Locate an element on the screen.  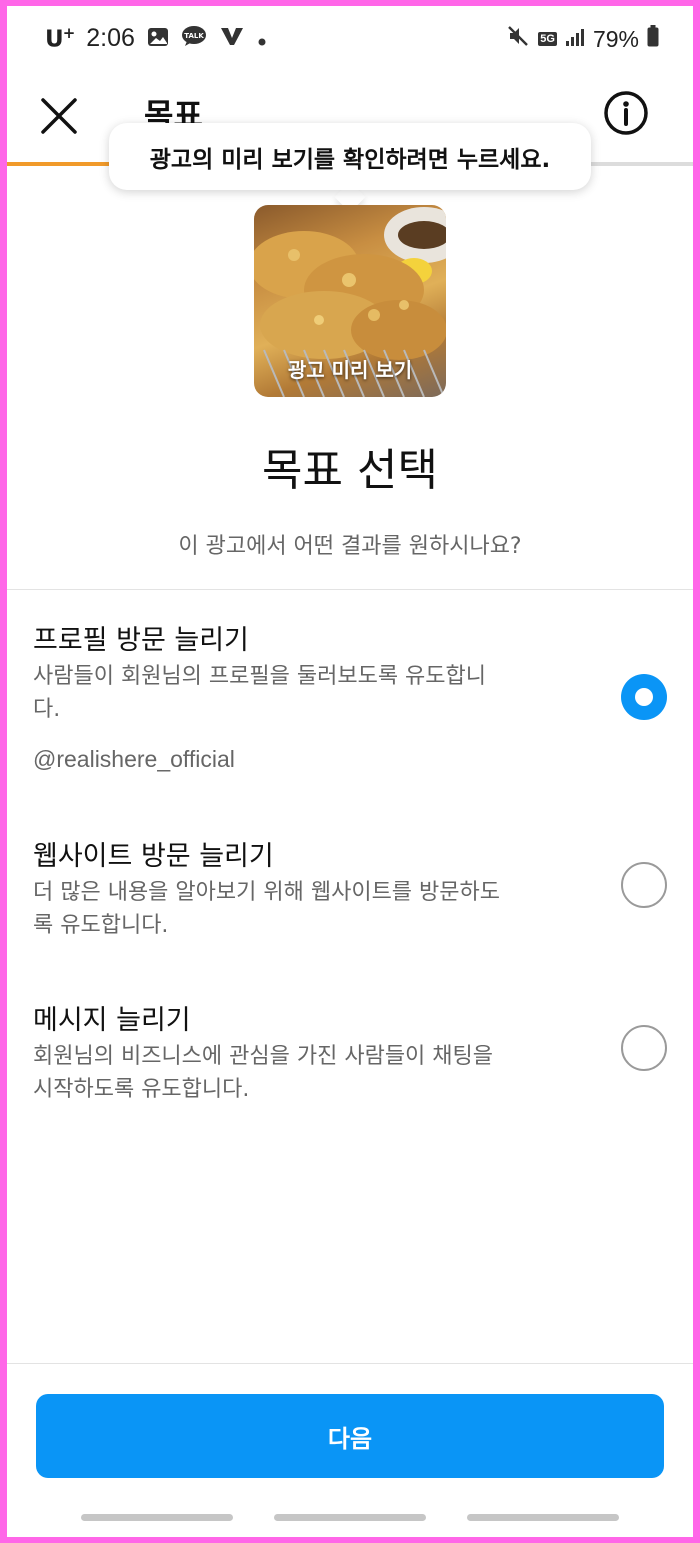
talk-icon: TALK is located at coordinates (194, 39).